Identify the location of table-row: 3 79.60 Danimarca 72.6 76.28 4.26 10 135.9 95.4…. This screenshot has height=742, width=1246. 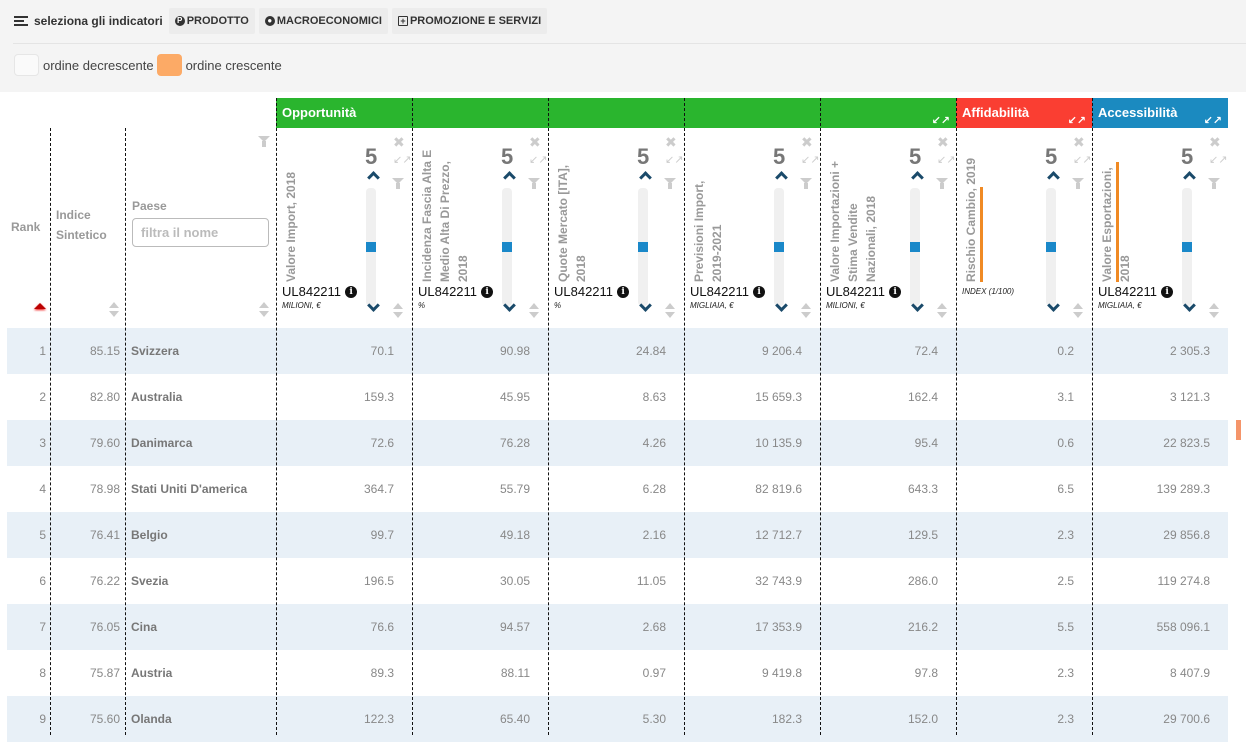
(617, 443).